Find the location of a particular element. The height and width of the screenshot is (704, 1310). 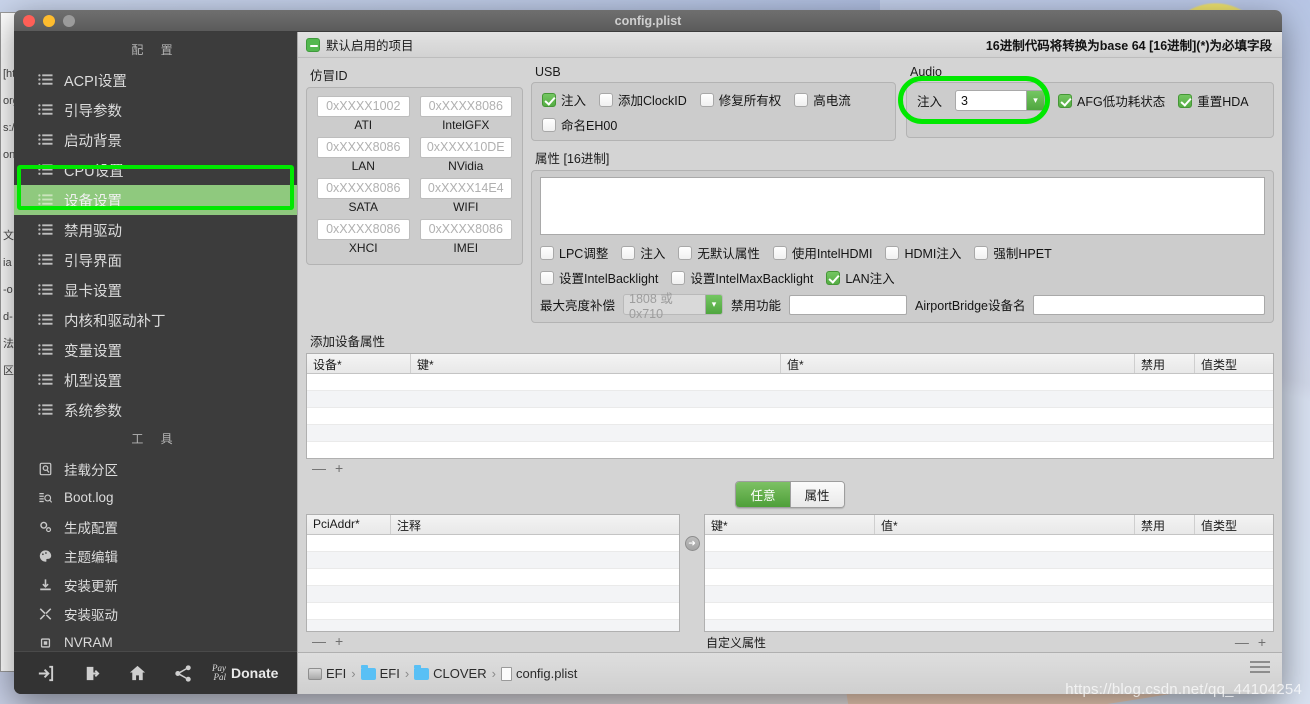

pciaddr-table: PciAddr* 注释 is located at coordinates (493, 573).